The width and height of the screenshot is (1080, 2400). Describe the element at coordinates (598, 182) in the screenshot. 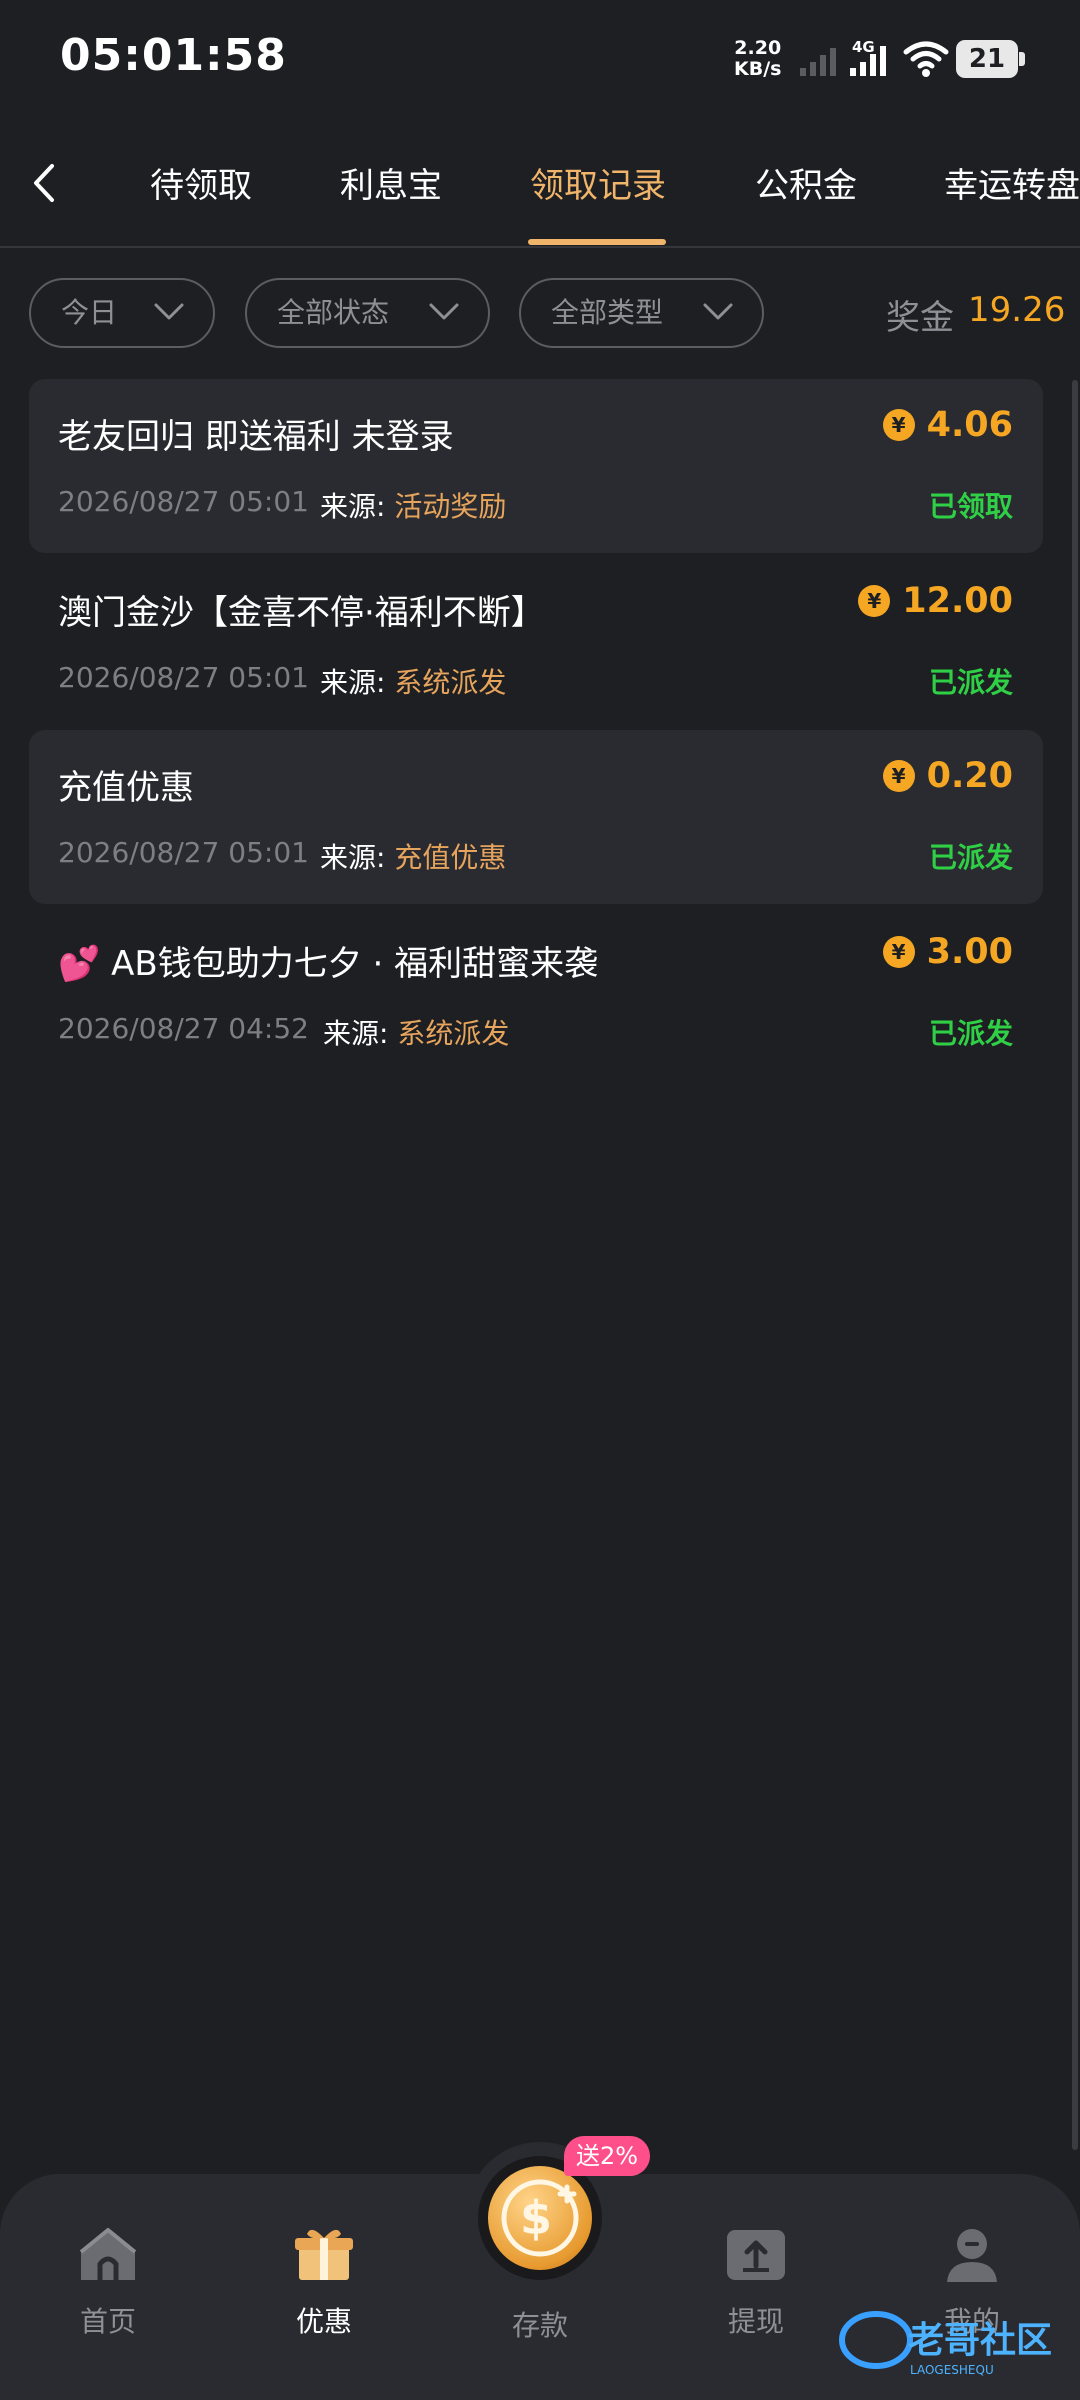

I see `tab-claim-records: 领取记录` at that location.